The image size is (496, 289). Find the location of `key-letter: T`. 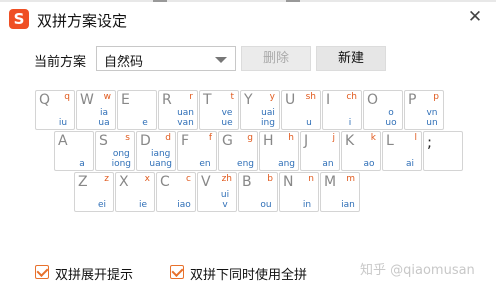

key-letter: T is located at coordinates (207, 100).